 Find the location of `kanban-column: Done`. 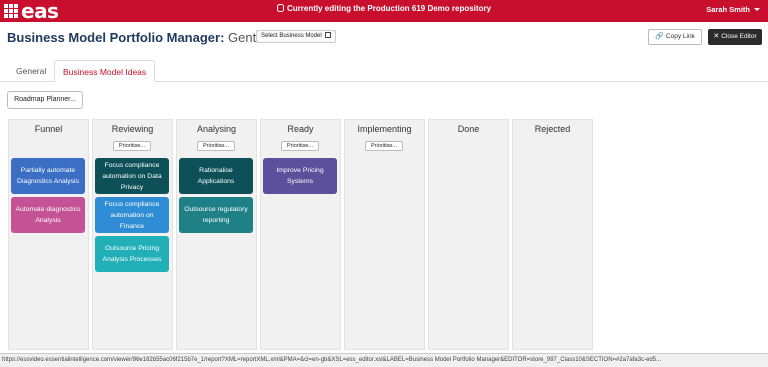

kanban-column: Done is located at coordinates (468, 234).